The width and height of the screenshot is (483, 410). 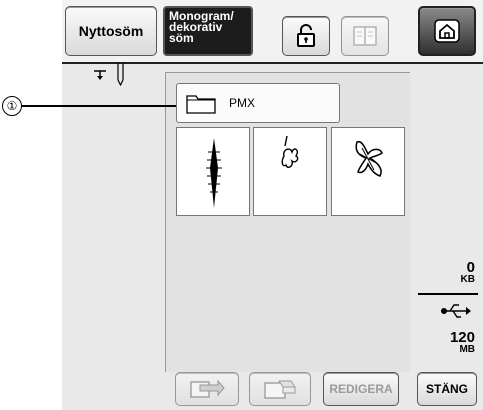 What do you see at coordinates (201, 104) in the screenshot?
I see `folder-icon` at bounding box center [201, 104].